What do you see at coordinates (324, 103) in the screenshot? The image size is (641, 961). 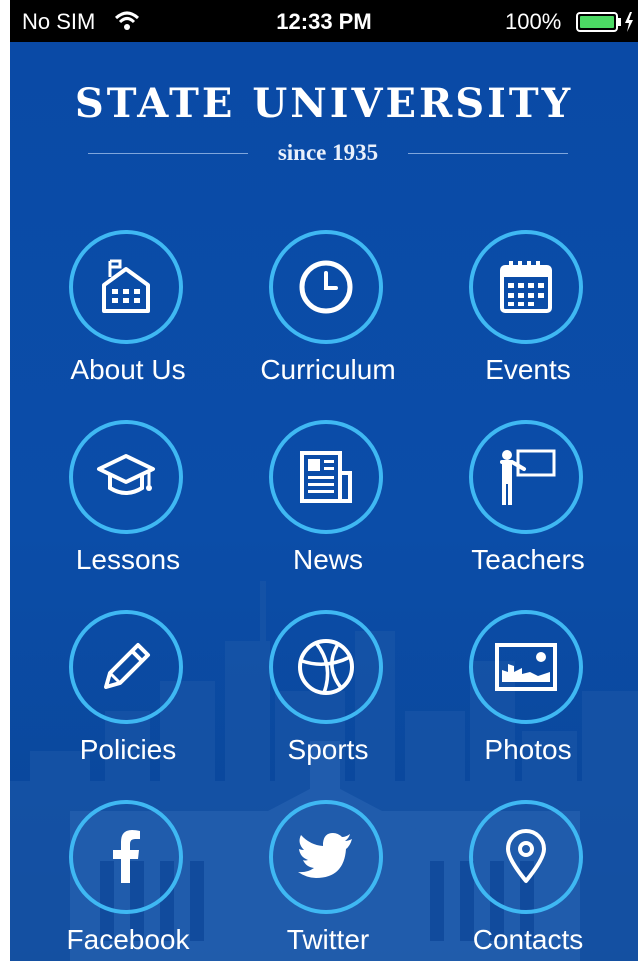 I see `university-title: STATE UNIVERSITY` at bounding box center [324, 103].